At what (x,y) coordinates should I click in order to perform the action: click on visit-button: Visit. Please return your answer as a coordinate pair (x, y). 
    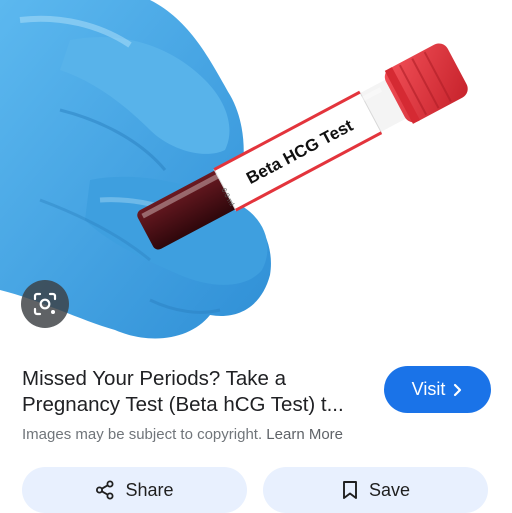
    Looking at the image, I should click on (437, 389).